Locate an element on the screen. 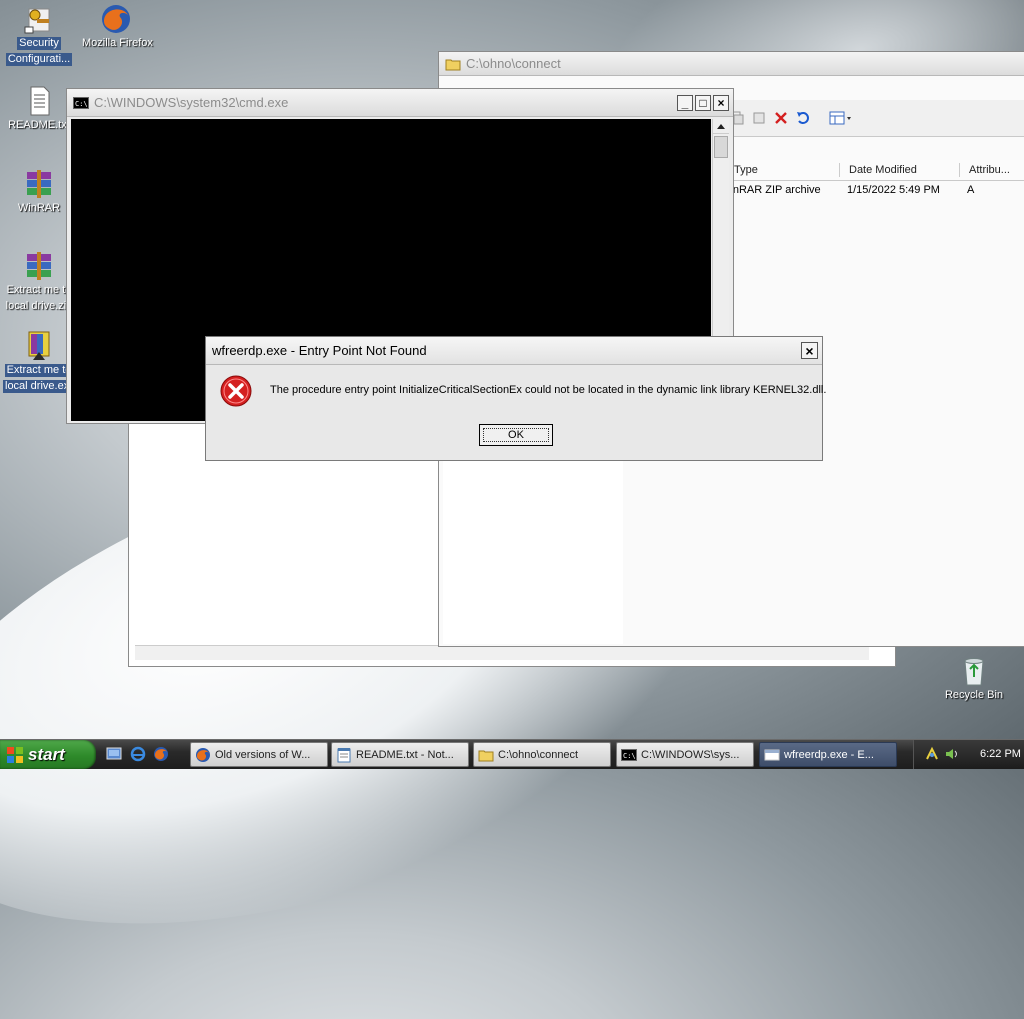 The image size is (1024, 1019). desktop-icon-label: local drive.zip is located at coordinates (39, 306).